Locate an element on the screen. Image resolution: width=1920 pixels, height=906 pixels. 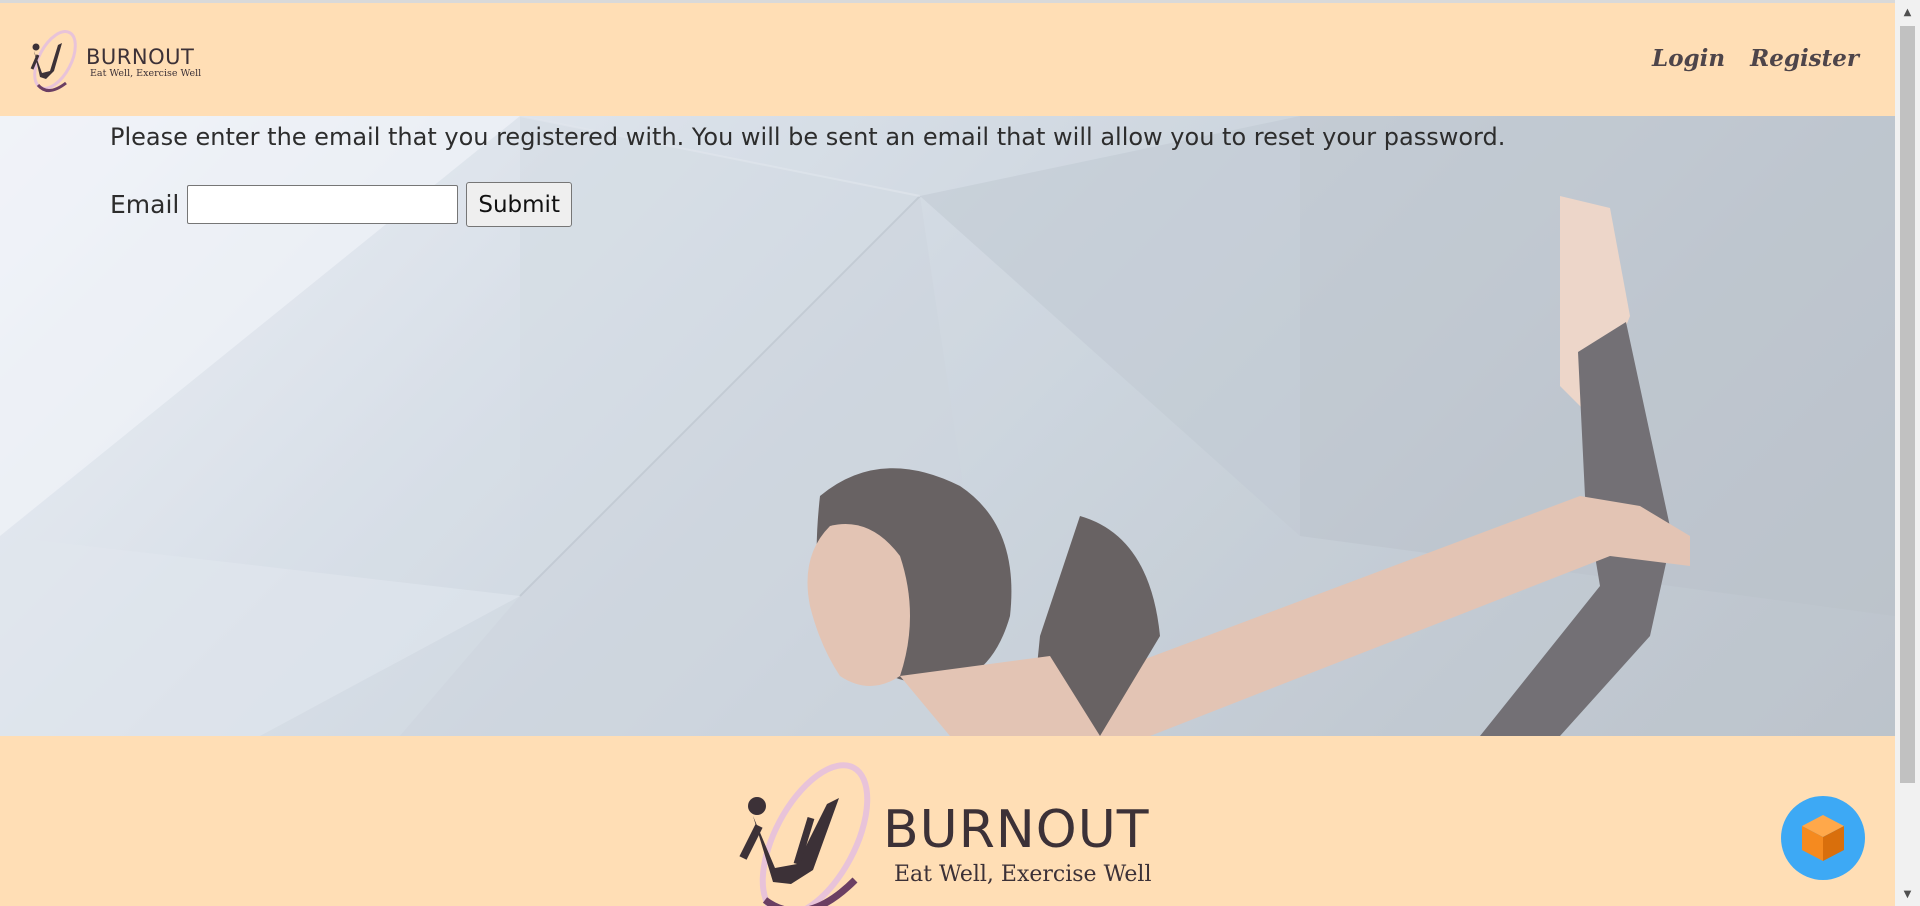
footer-brand-name: BURNOUT is located at coordinates (1016, 830).